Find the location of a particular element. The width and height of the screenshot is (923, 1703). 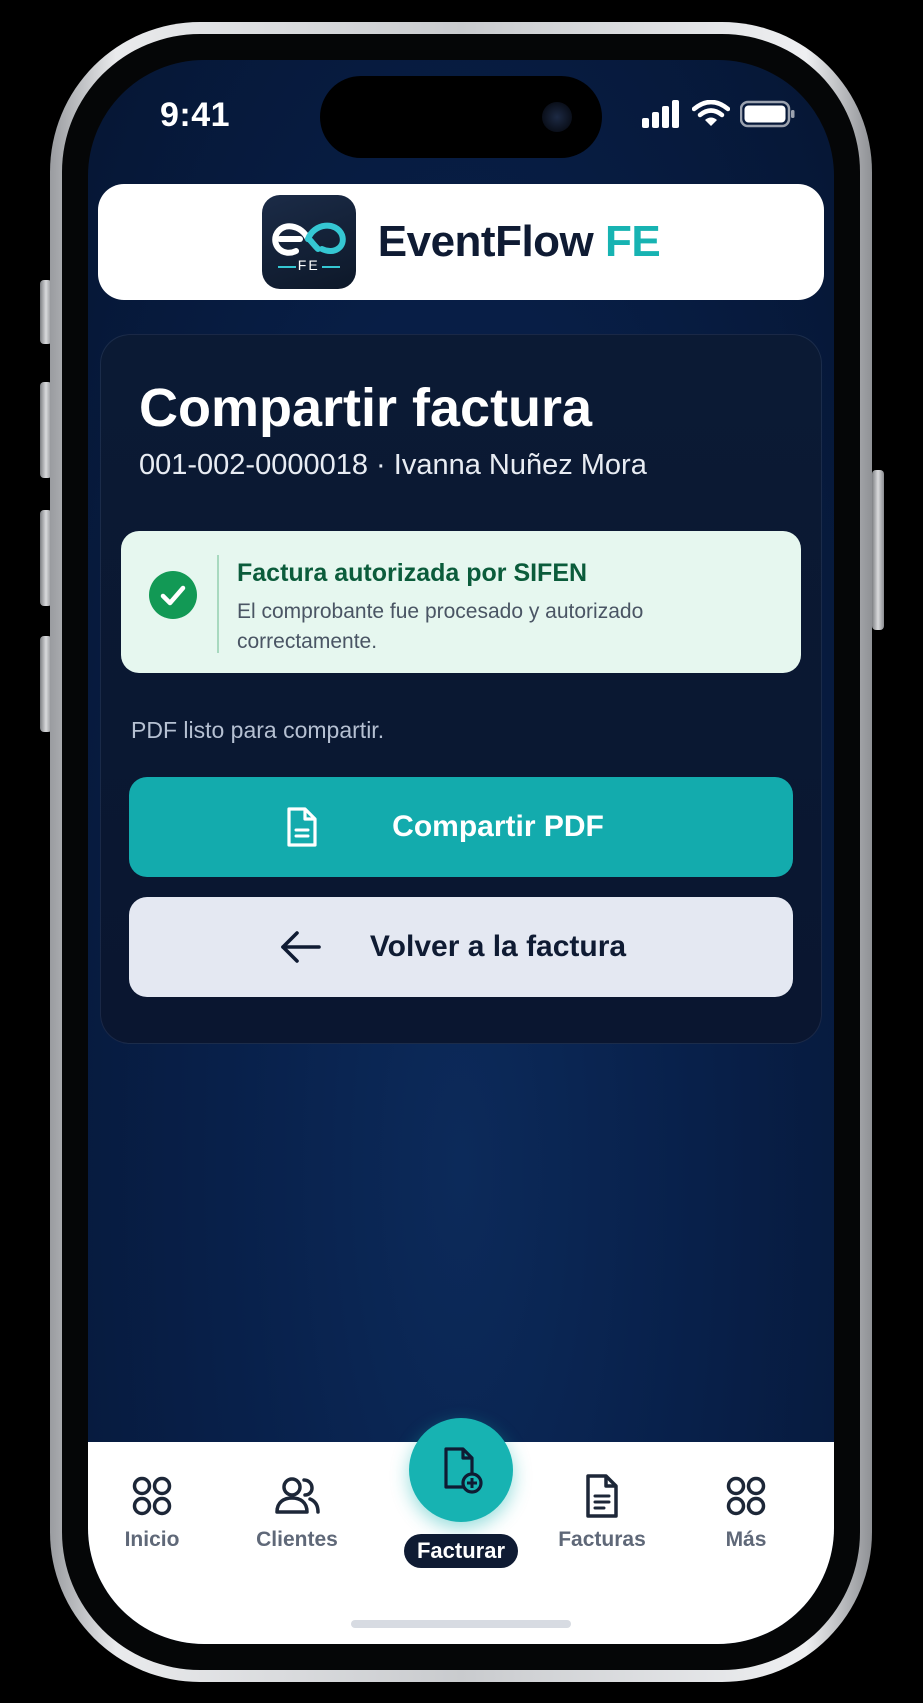

battery-icon is located at coordinates (767, 114).